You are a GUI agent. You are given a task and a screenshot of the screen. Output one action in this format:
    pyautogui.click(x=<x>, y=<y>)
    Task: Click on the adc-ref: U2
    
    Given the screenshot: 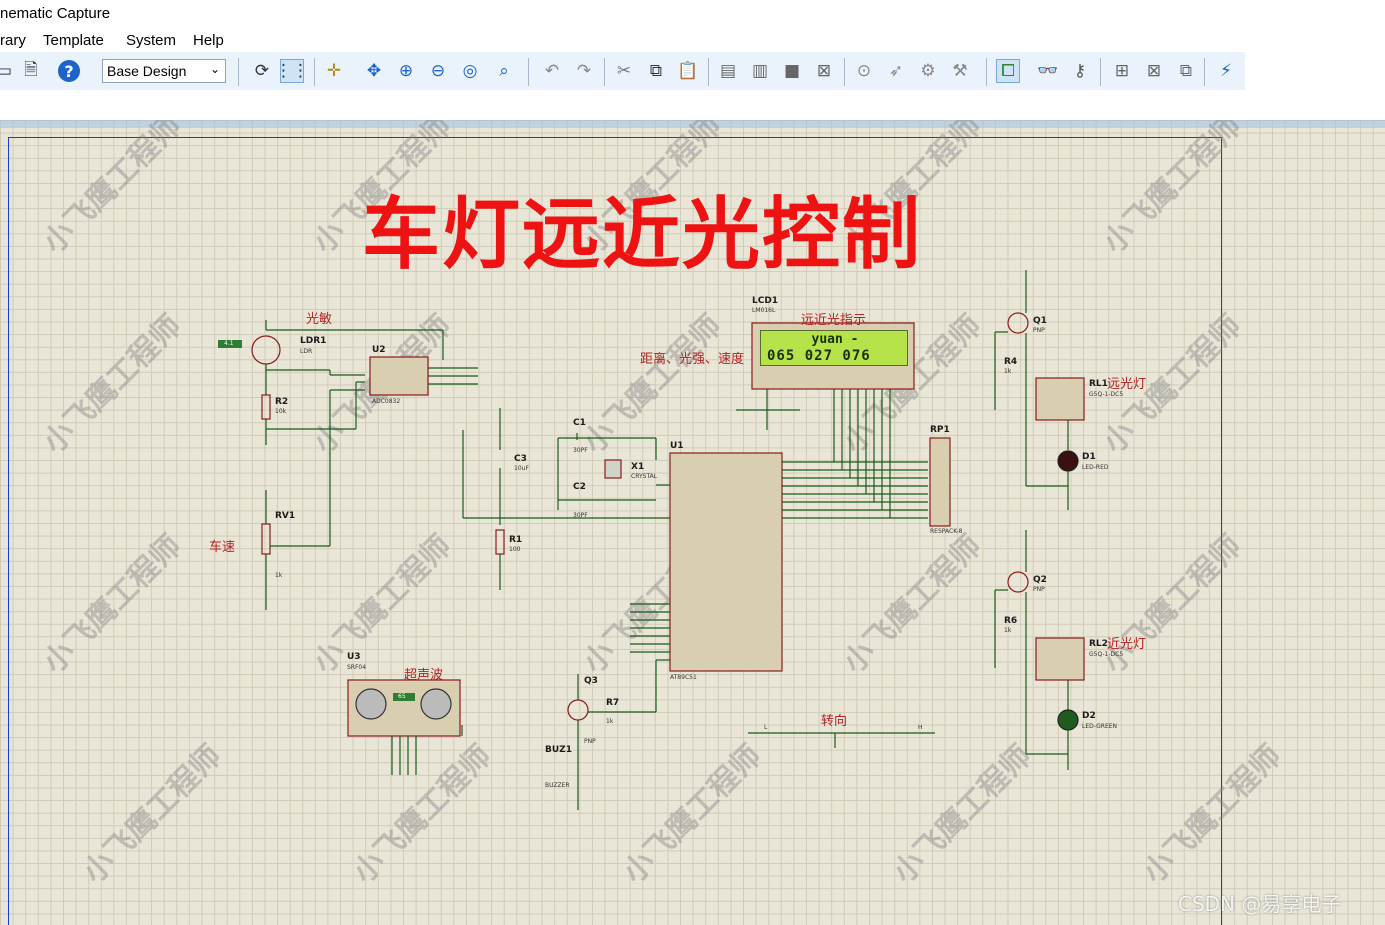 What is the action you would take?
    pyautogui.click(x=379, y=350)
    